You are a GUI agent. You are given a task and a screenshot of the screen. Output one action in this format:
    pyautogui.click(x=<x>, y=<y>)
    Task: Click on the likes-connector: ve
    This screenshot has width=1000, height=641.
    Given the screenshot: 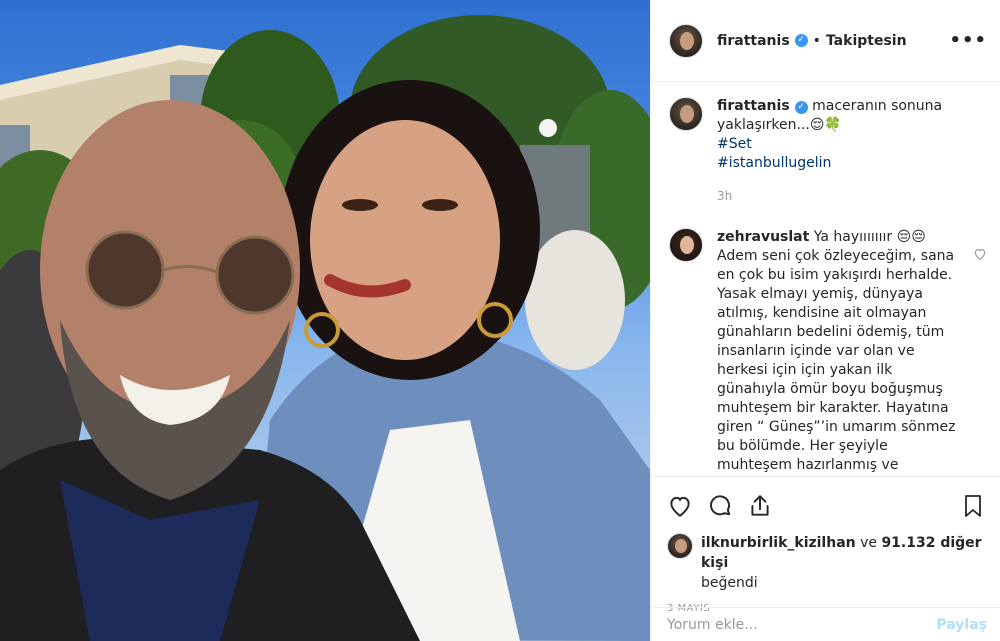 What is the action you would take?
    pyautogui.click(x=868, y=543)
    